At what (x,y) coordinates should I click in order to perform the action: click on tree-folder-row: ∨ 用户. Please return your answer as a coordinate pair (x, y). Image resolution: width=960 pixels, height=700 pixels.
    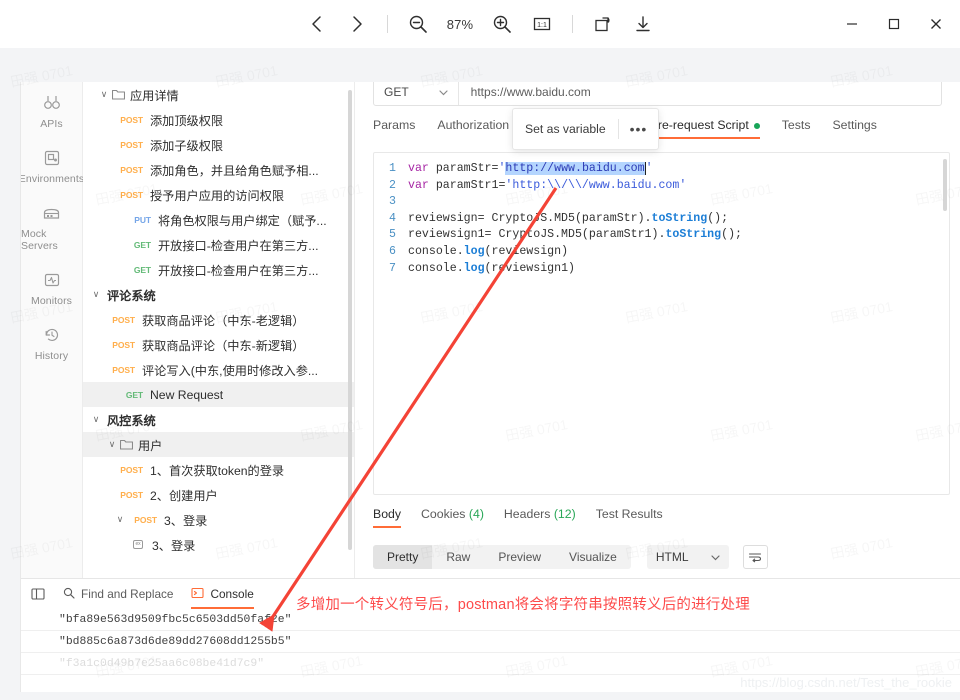
    Looking at the image, I should click on (218, 444).